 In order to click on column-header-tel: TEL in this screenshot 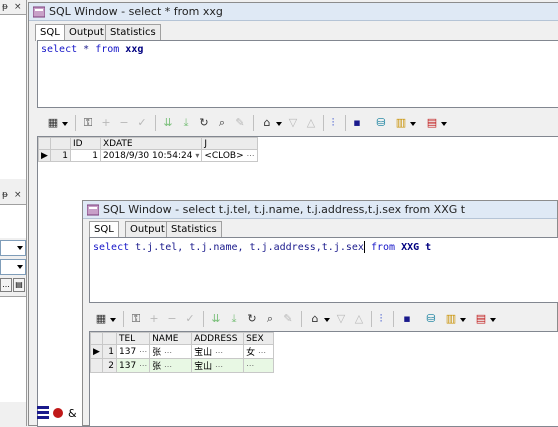, I will do `click(133, 338)`.